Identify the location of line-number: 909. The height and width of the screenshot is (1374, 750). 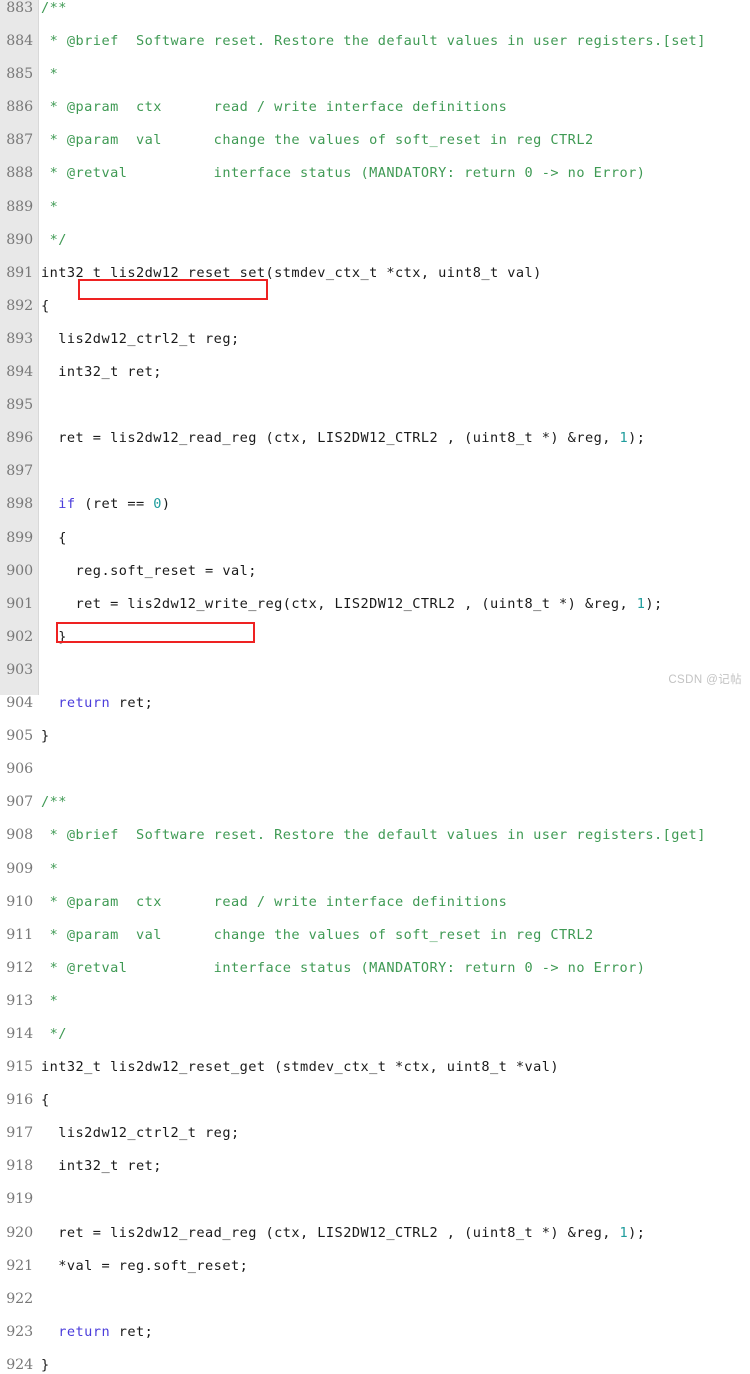
(19, 868).